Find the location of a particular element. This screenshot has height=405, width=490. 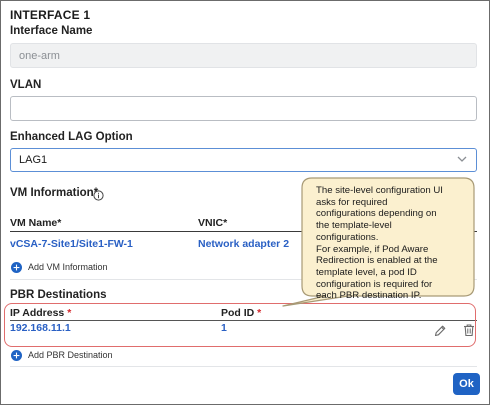

add-vm-information-button: Add VM Information is located at coordinates (59, 267).